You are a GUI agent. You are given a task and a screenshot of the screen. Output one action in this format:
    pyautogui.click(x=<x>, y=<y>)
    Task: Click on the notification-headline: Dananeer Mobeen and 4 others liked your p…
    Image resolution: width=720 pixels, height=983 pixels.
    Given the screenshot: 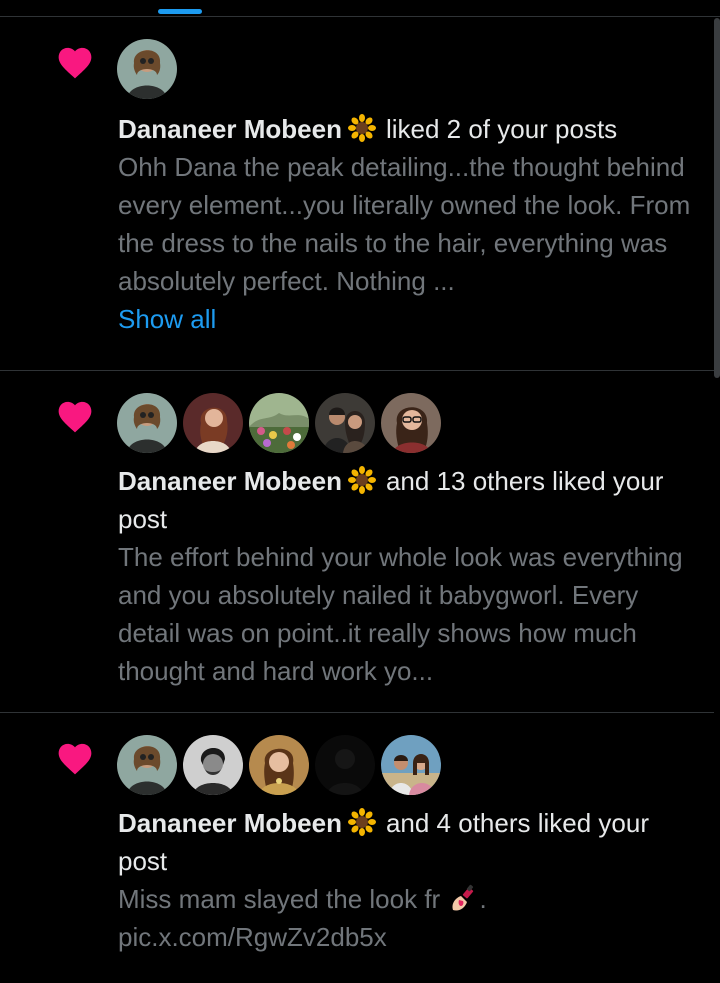 What is the action you would take?
    pyautogui.click(x=407, y=842)
    